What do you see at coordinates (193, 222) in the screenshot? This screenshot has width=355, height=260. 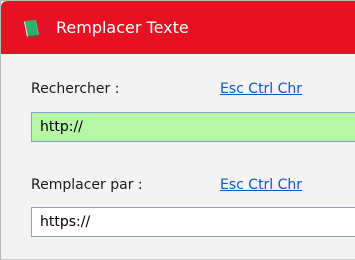 I see `replace-input` at bounding box center [193, 222].